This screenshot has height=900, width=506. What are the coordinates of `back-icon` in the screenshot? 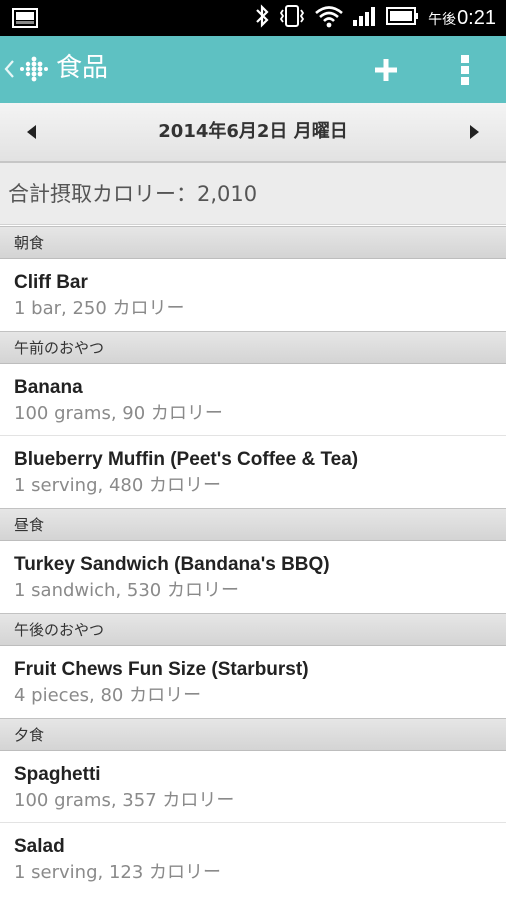 It's located at (10, 69).